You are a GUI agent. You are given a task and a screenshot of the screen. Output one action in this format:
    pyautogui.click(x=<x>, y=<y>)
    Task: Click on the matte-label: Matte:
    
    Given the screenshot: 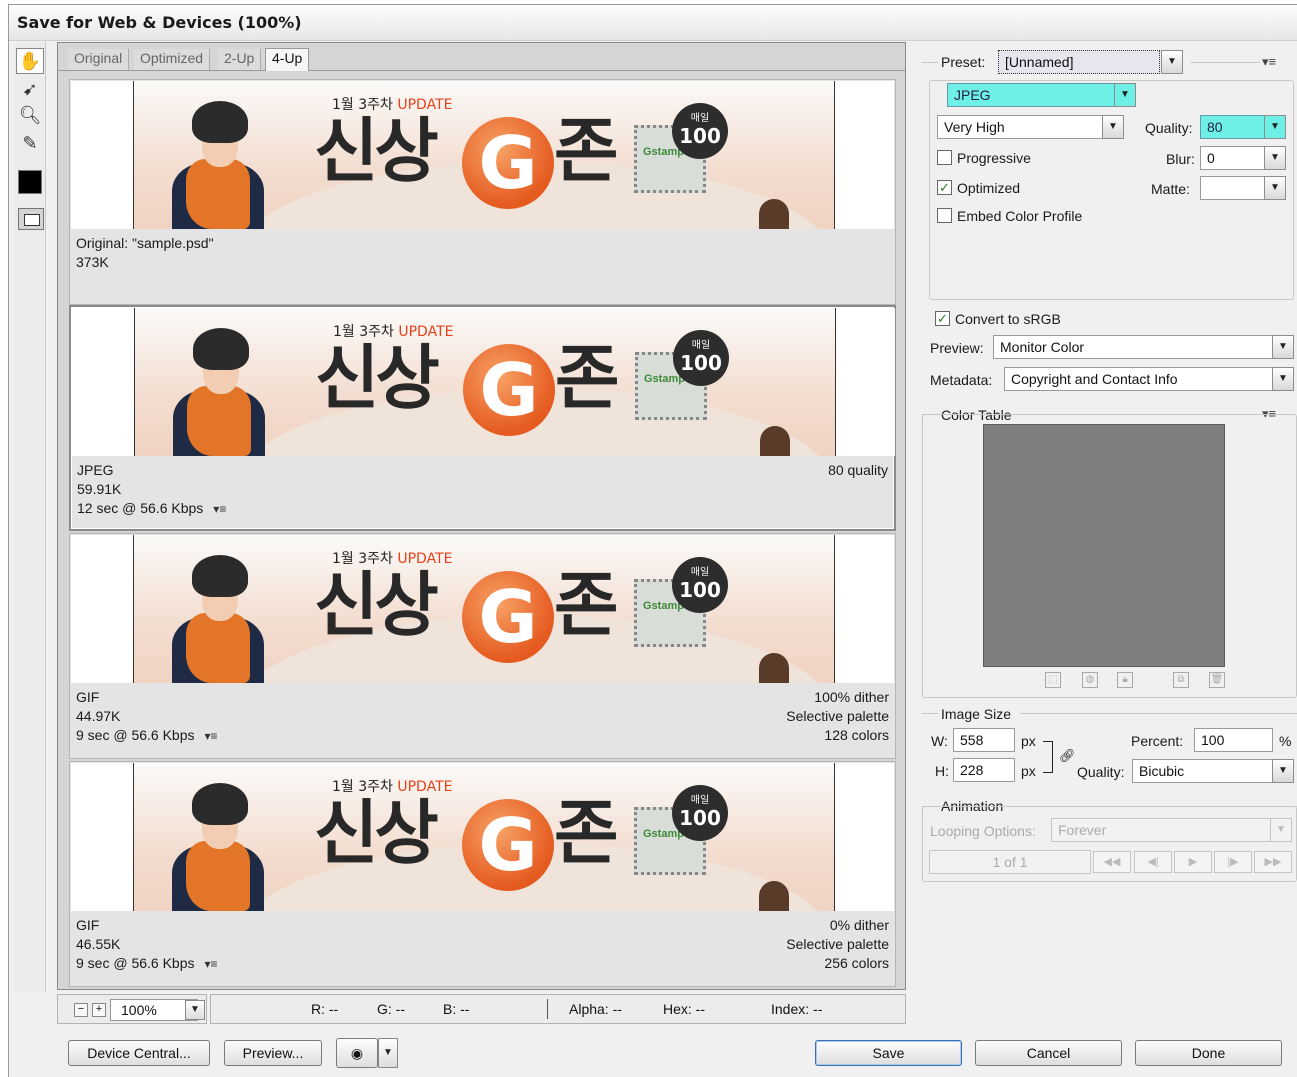 What is the action you would take?
    pyautogui.click(x=1170, y=189)
    